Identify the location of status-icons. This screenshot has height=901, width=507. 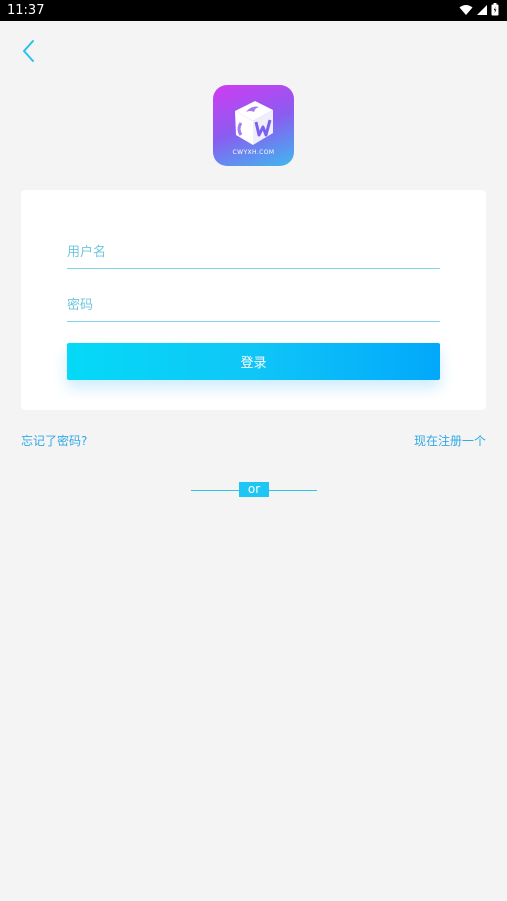
(479, 10).